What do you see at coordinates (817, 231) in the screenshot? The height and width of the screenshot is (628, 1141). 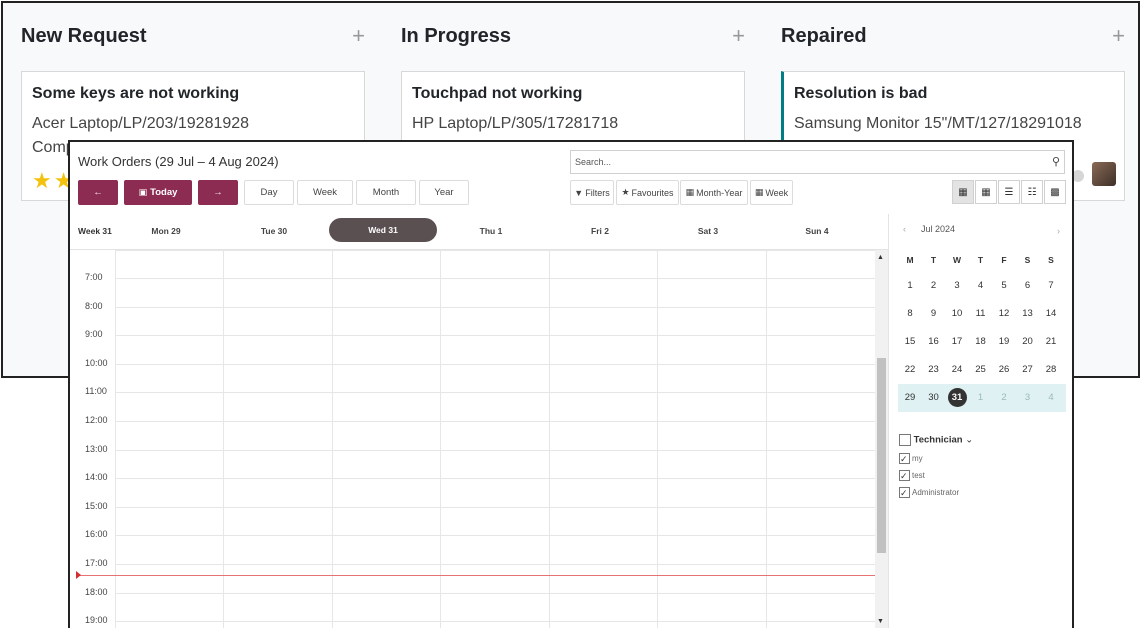 I see `day-header: Sun 4` at bounding box center [817, 231].